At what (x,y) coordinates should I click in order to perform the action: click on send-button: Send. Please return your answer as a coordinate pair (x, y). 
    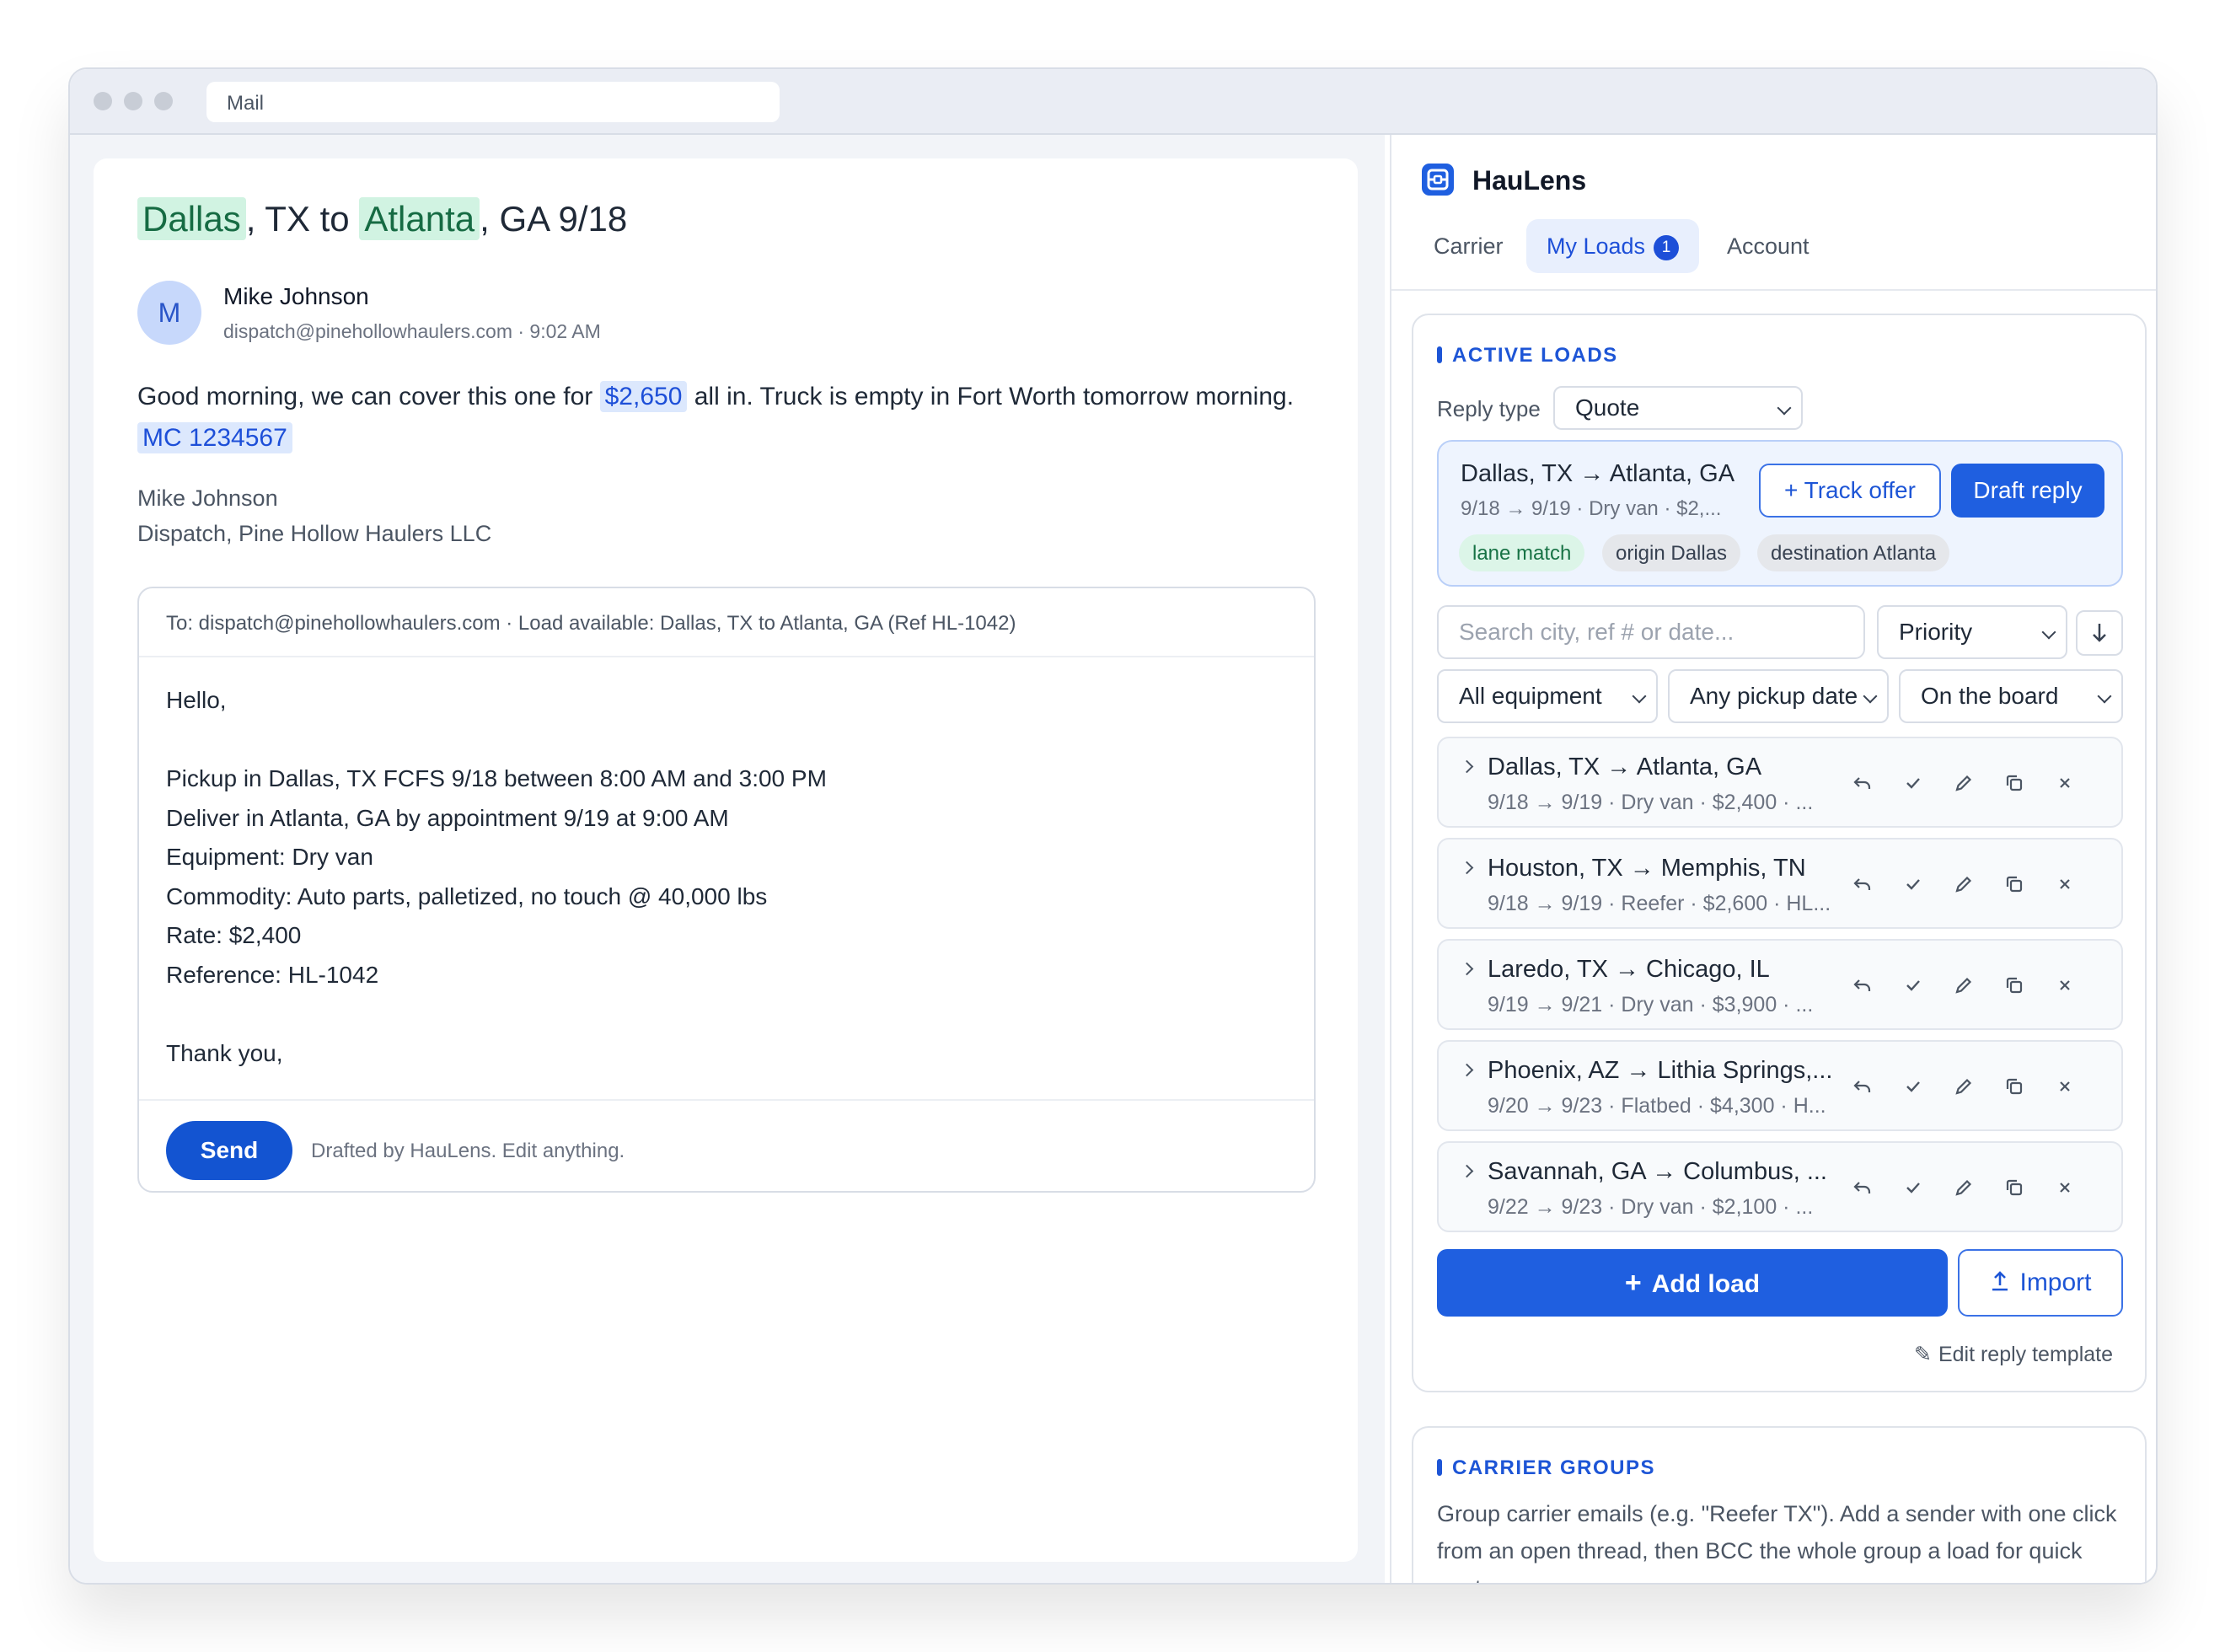
    Looking at the image, I should click on (229, 1150).